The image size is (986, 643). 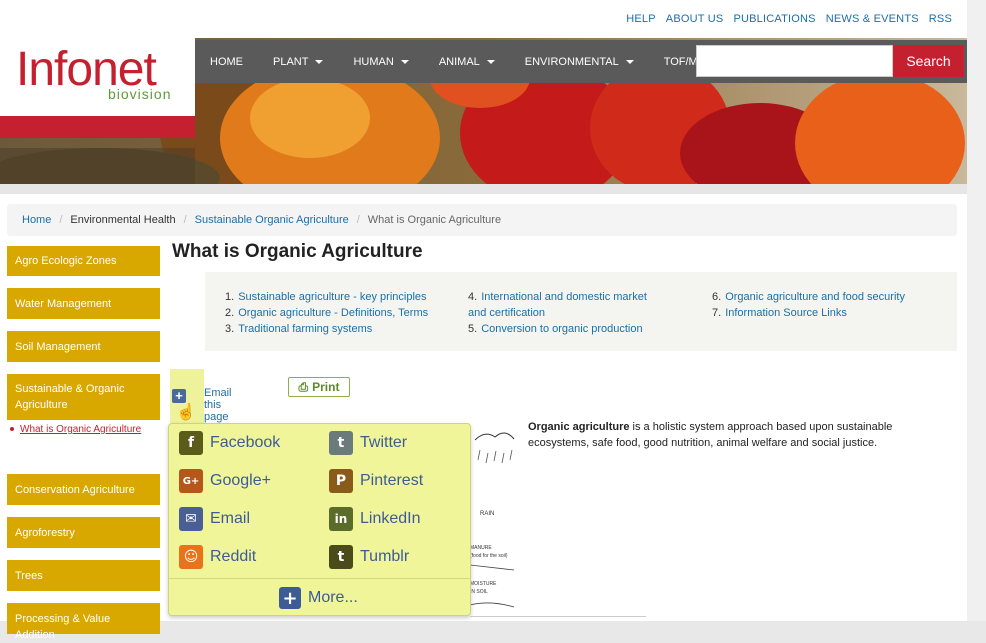 I want to click on nav-animal: ANIMAL, so click(x=467, y=61).